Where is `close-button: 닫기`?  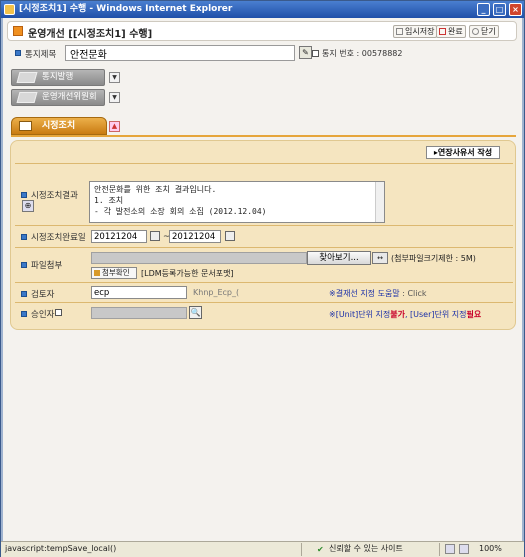 close-button: 닫기 is located at coordinates (484, 31).